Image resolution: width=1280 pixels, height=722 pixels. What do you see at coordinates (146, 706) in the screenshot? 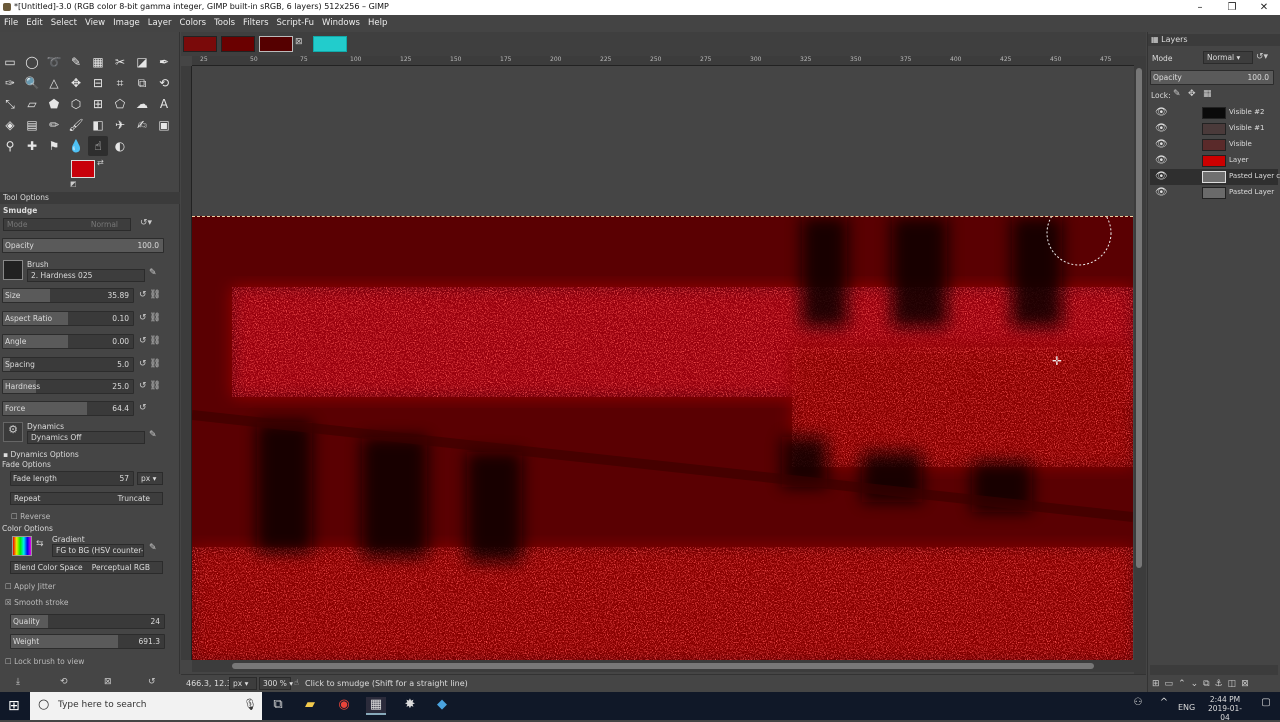
I see `taskbar-search-box: ○ Type here to search 🎙` at bounding box center [146, 706].